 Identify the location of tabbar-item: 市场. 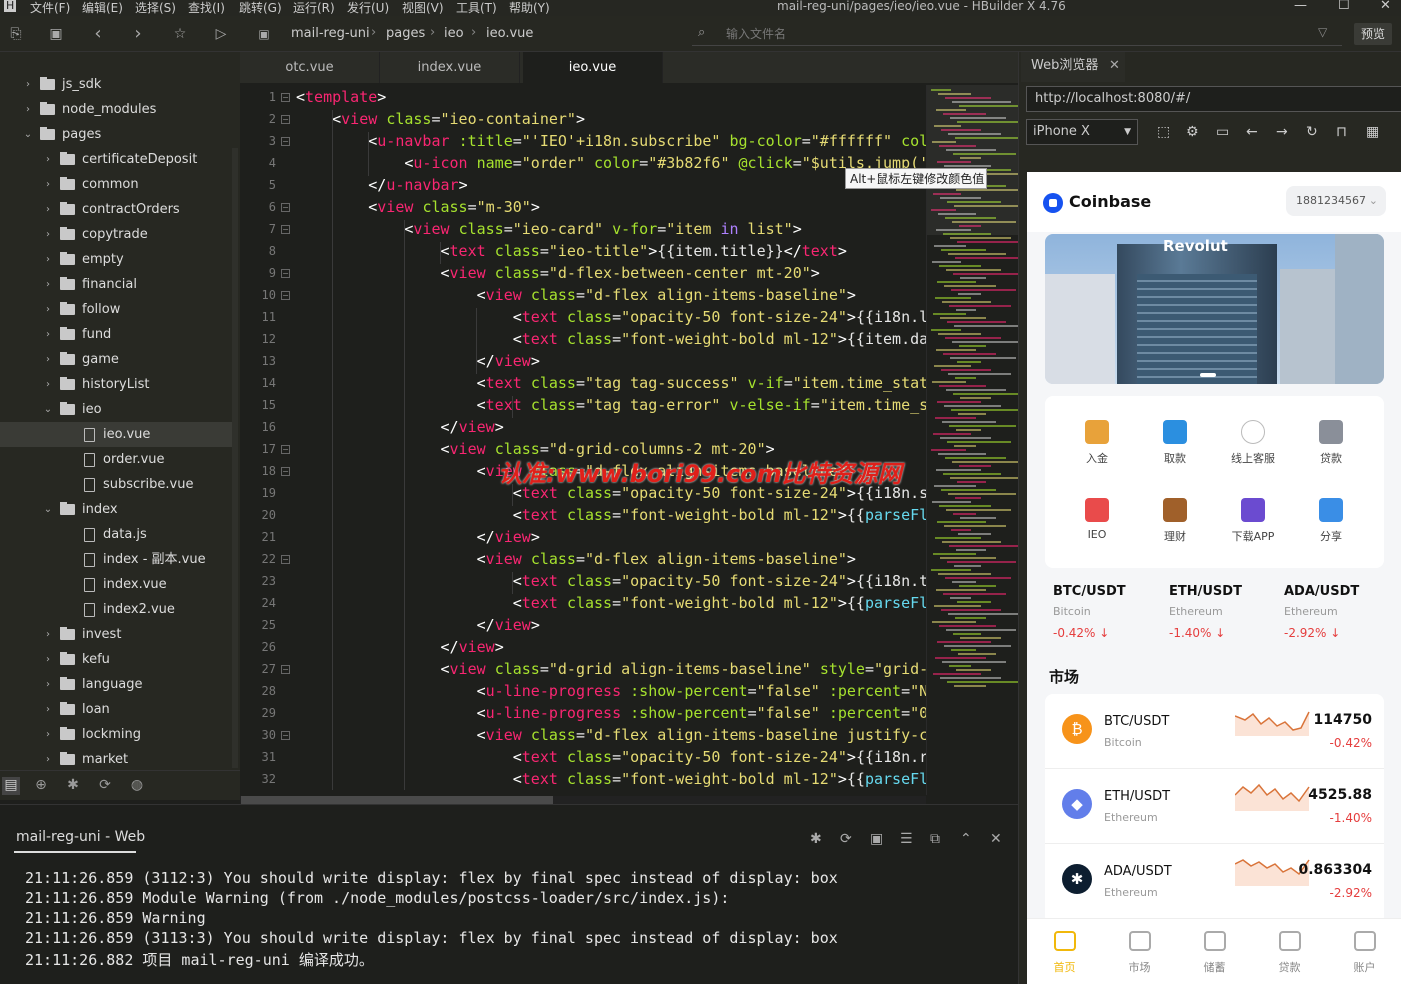
(1139, 953).